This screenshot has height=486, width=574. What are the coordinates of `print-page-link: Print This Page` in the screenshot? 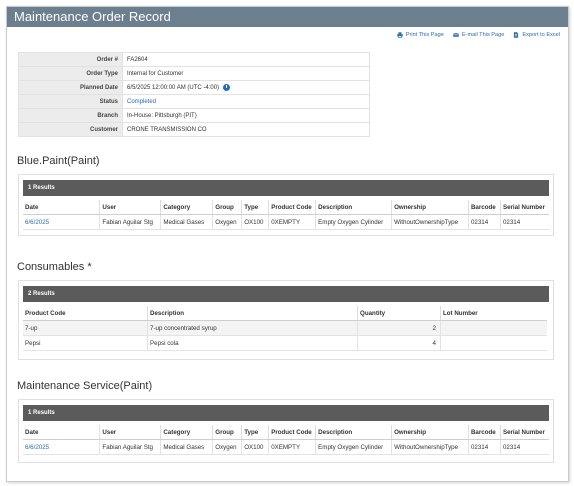 It's located at (420, 35).